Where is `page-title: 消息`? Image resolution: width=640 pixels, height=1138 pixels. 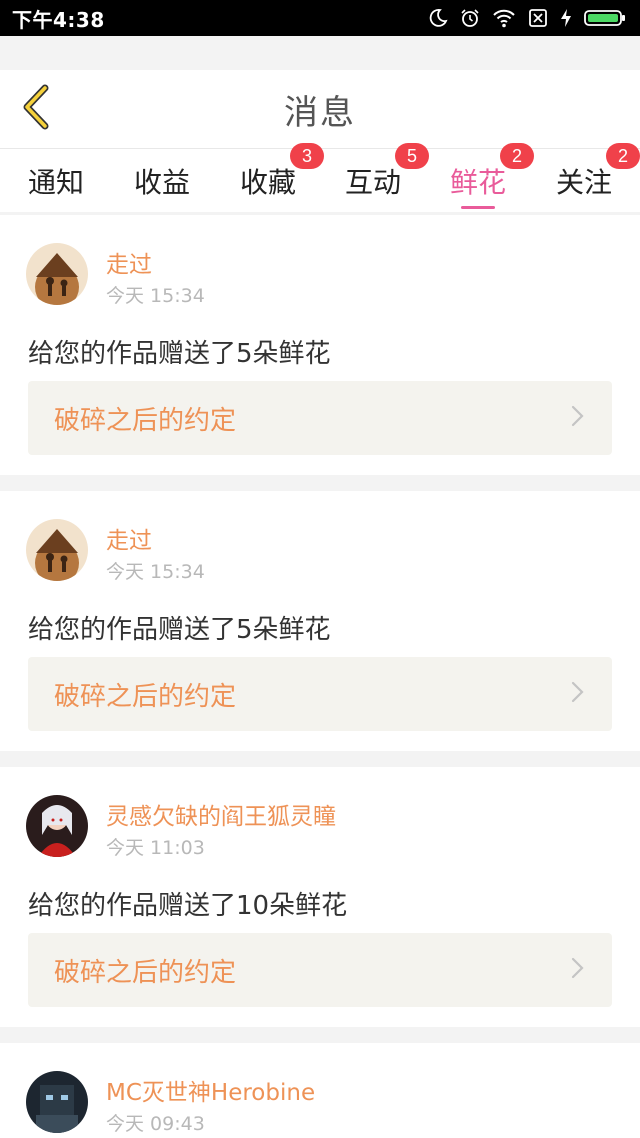 page-title: 消息 is located at coordinates (320, 112).